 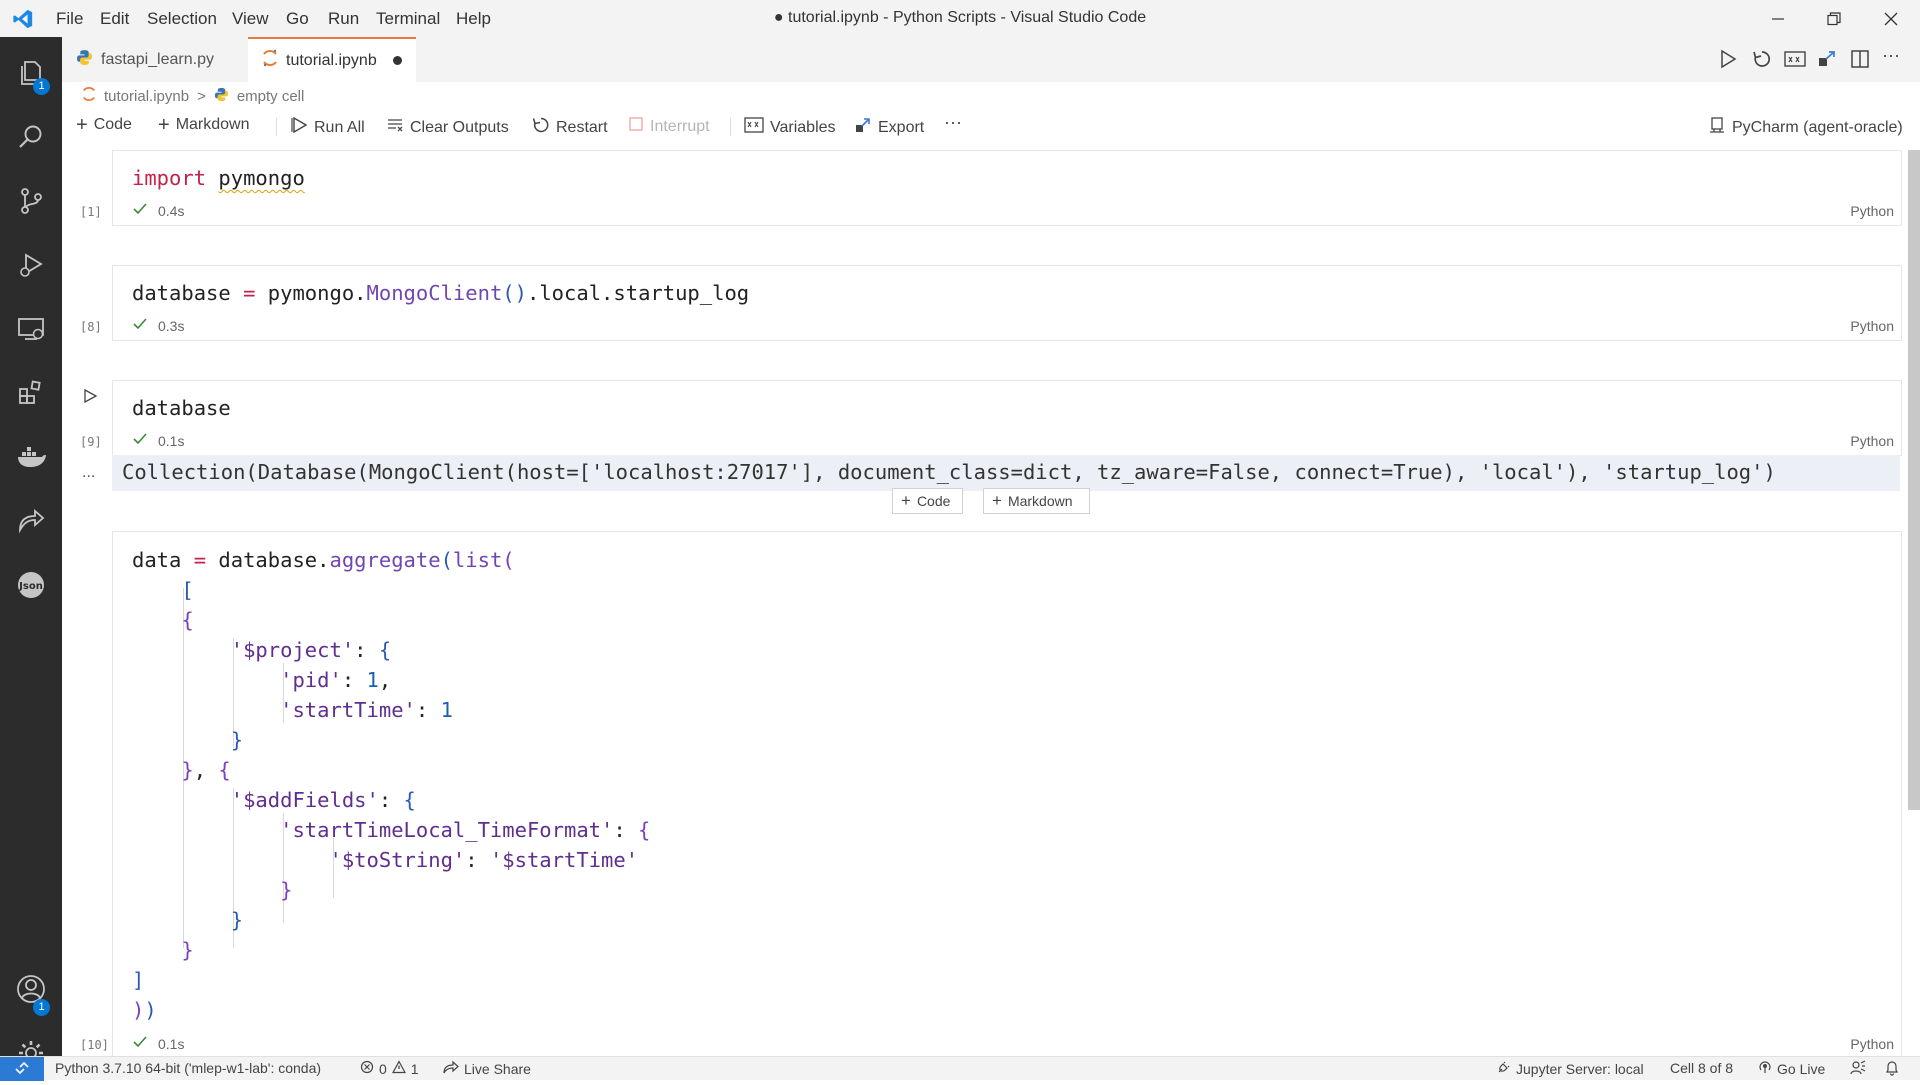 I want to click on go-live-label: Go Live, so click(x=1801, y=1068).